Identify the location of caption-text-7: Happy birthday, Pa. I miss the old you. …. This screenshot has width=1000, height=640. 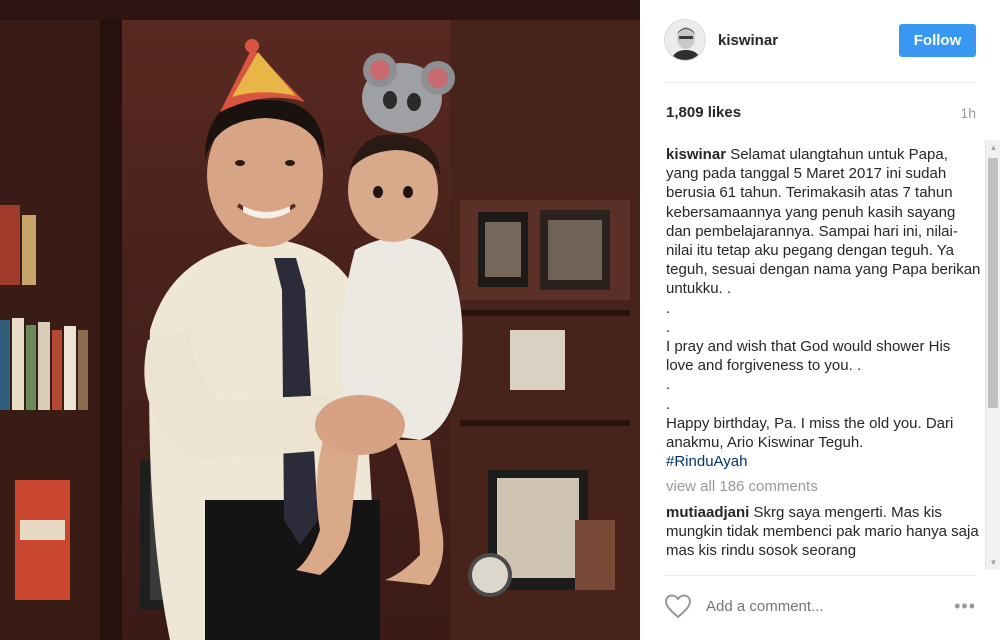
(812, 433).